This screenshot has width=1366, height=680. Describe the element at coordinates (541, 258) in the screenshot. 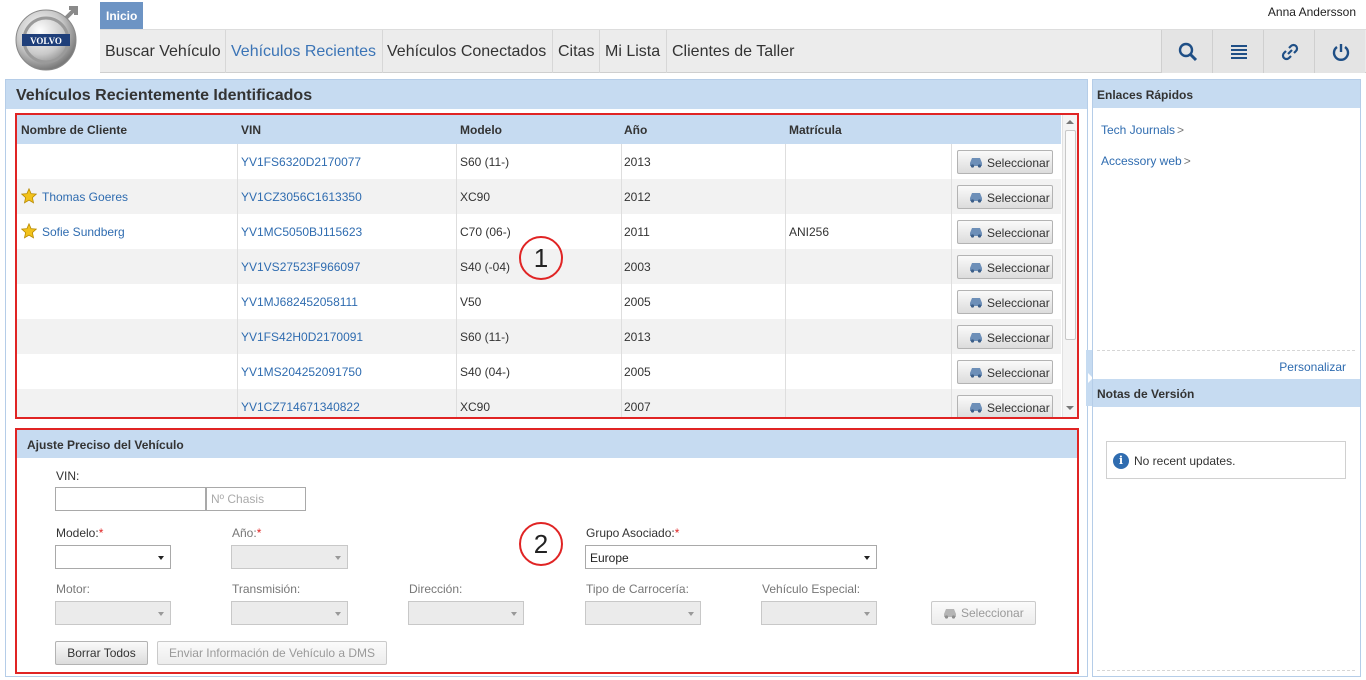

I see `callout-marker-1: 1` at that location.